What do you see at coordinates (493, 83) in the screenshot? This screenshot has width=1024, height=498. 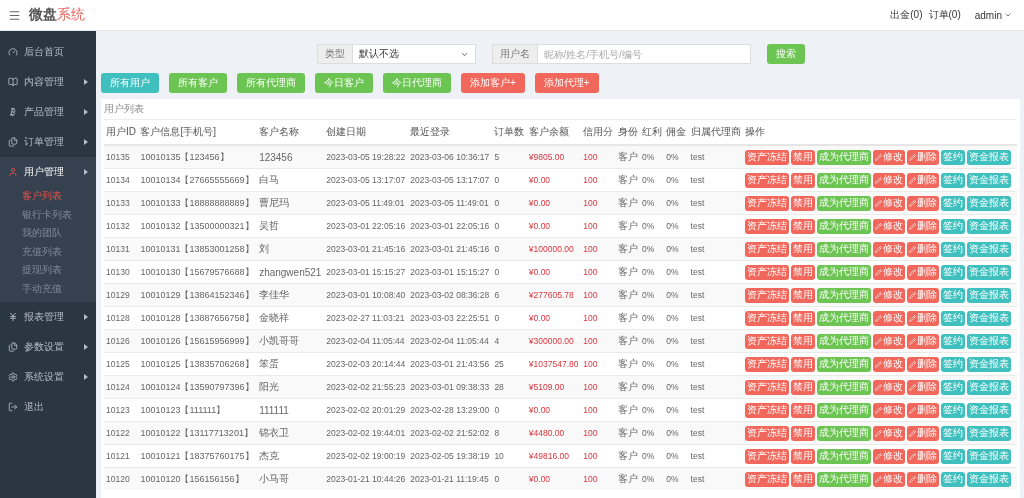 I see `filter-button: 添加客户+` at bounding box center [493, 83].